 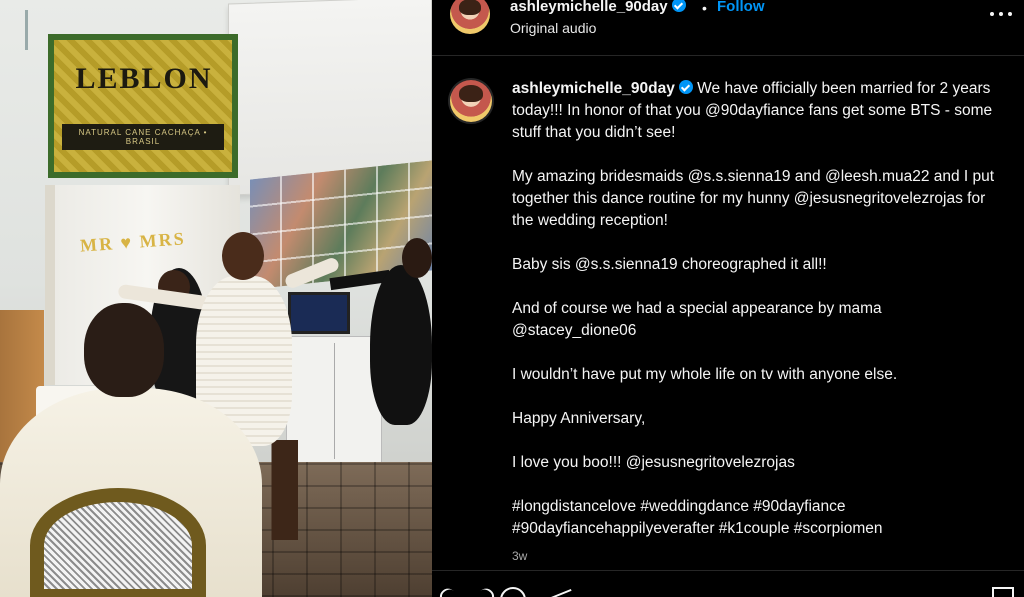 I want to click on more-options-icon, so click(x=1002, y=14).